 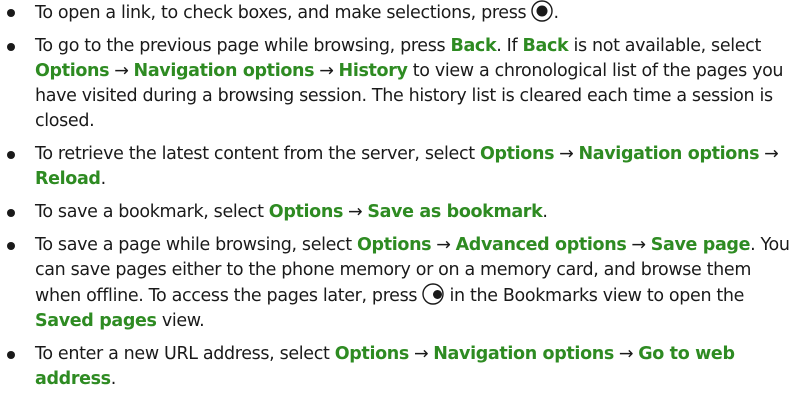 What do you see at coordinates (373, 71) in the screenshot?
I see `menu-command: History` at bounding box center [373, 71].